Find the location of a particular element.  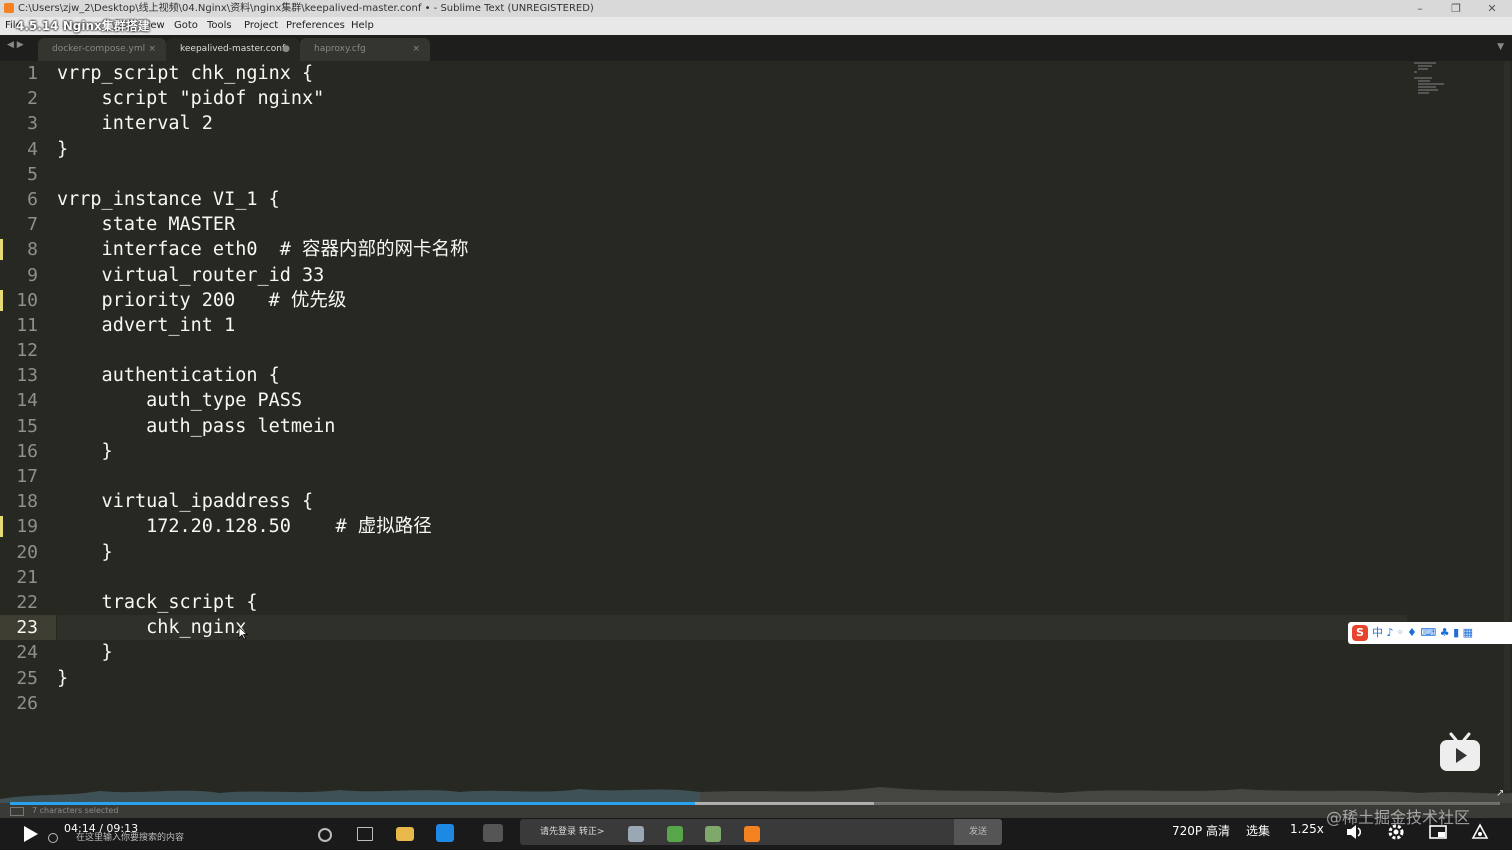

line-number: 26 is located at coordinates (28, 703).